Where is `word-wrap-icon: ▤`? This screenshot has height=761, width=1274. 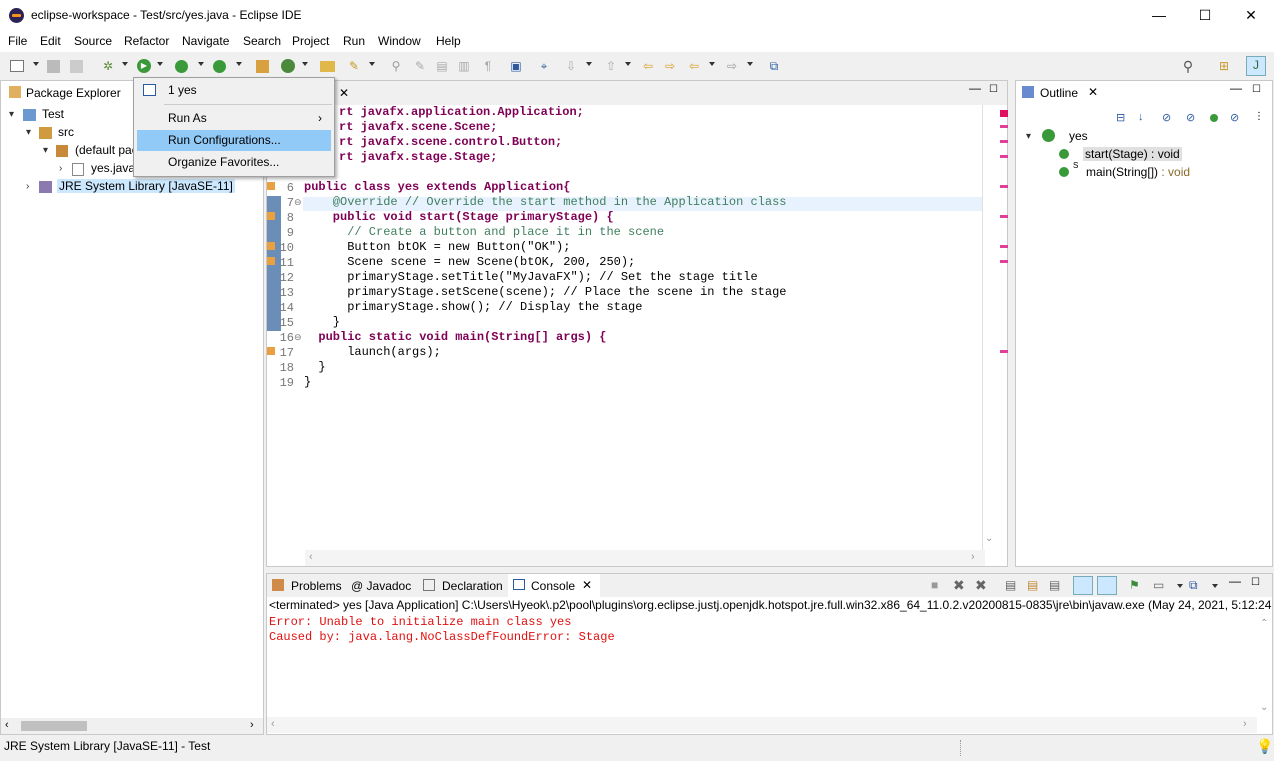 word-wrap-icon: ▤ is located at coordinates (1054, 585).